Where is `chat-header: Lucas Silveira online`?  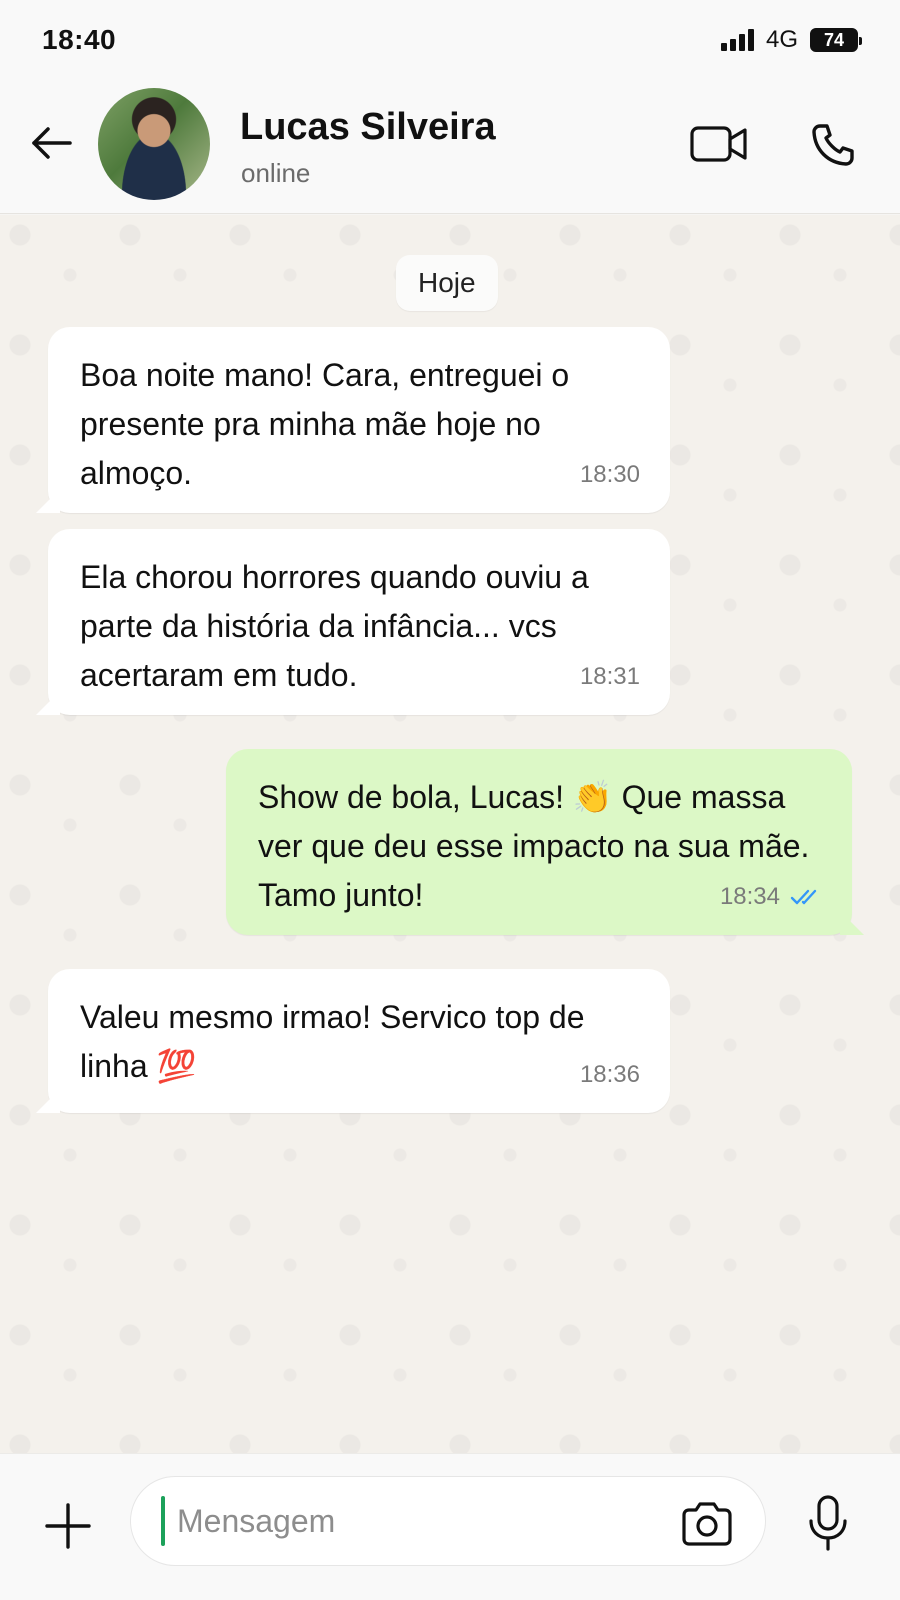 chat-header: Lucas Silveira online is located at coordinates (450, 147).